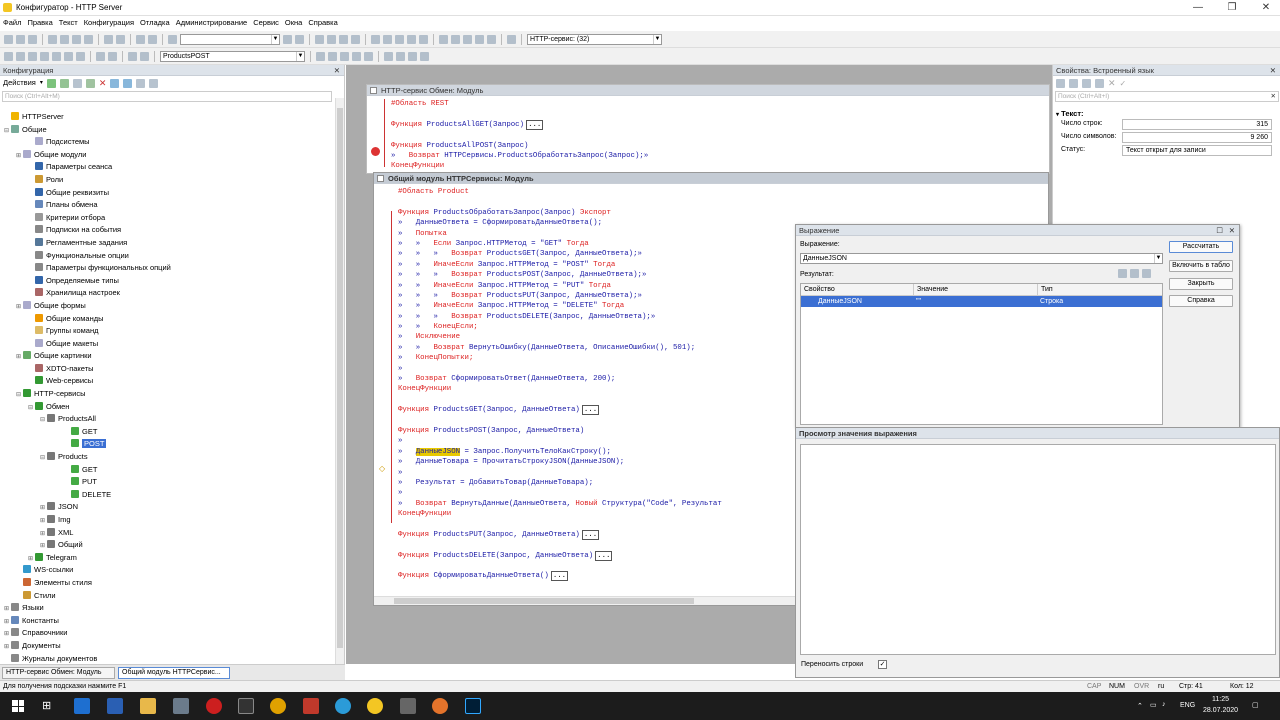 The height and width of the screenshot is (720, 1280). I want to click on tree-node: ⊞ JSON, so click(167, 507).